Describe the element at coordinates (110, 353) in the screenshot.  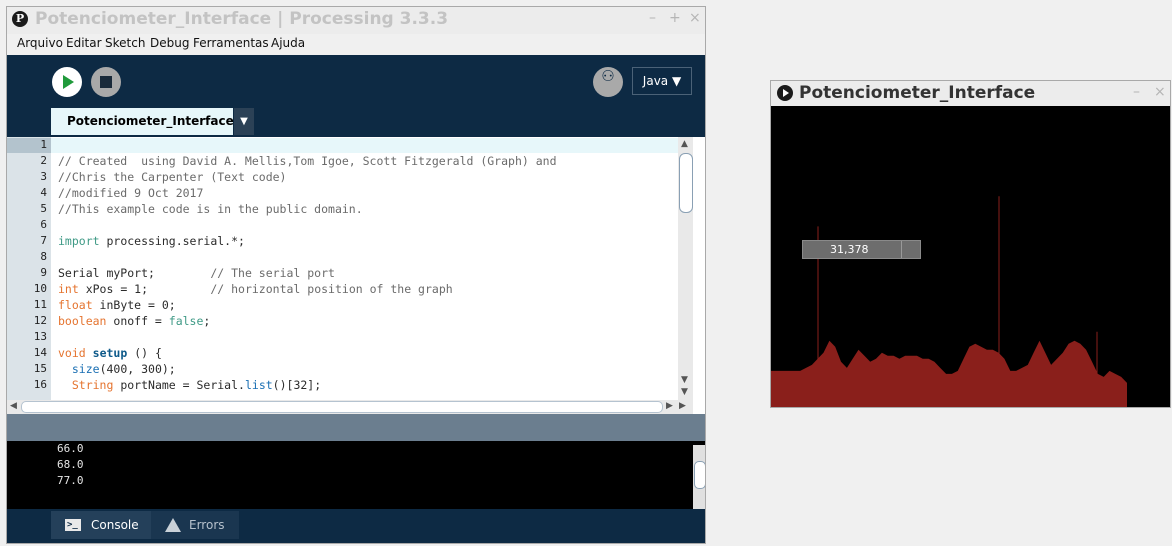
I see `code-line: void setup () {` at that location.